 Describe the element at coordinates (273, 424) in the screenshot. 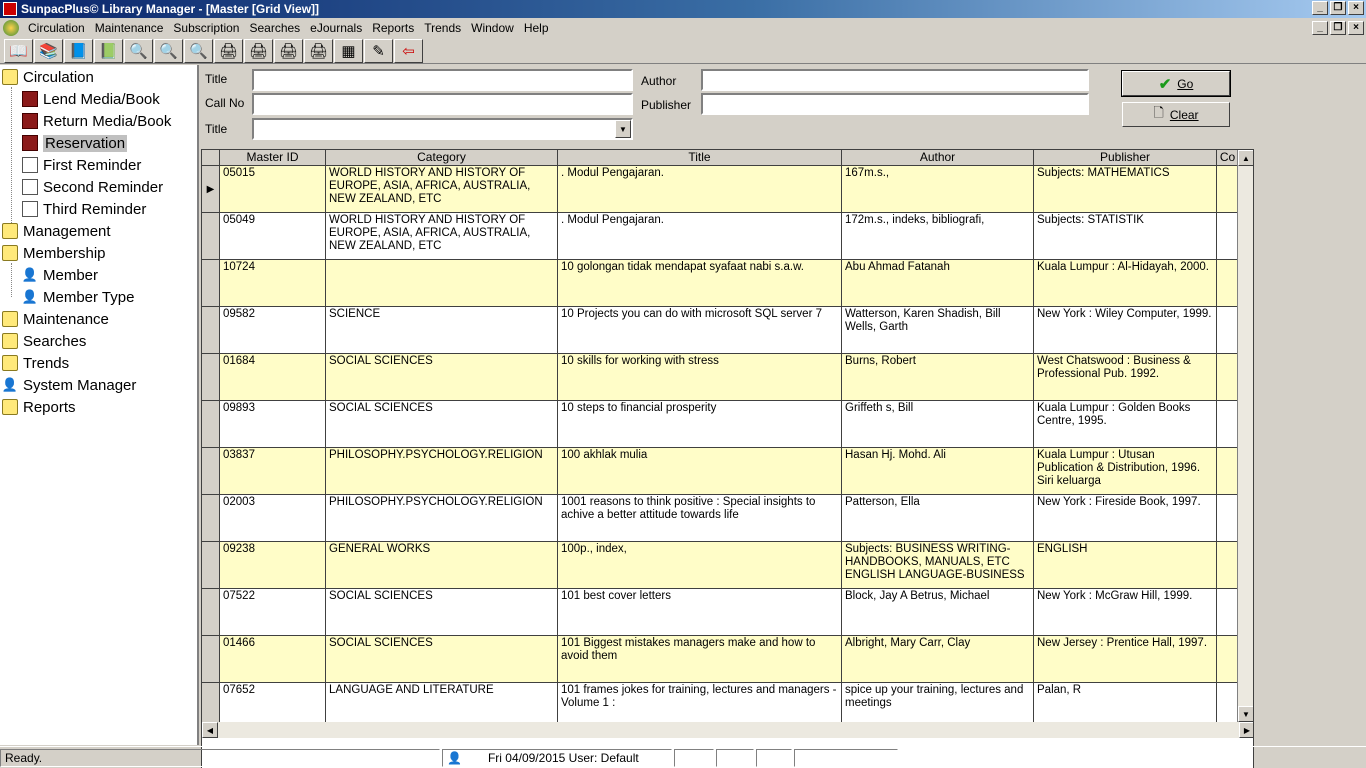

I see `master-id-cell: 09893` at that location.